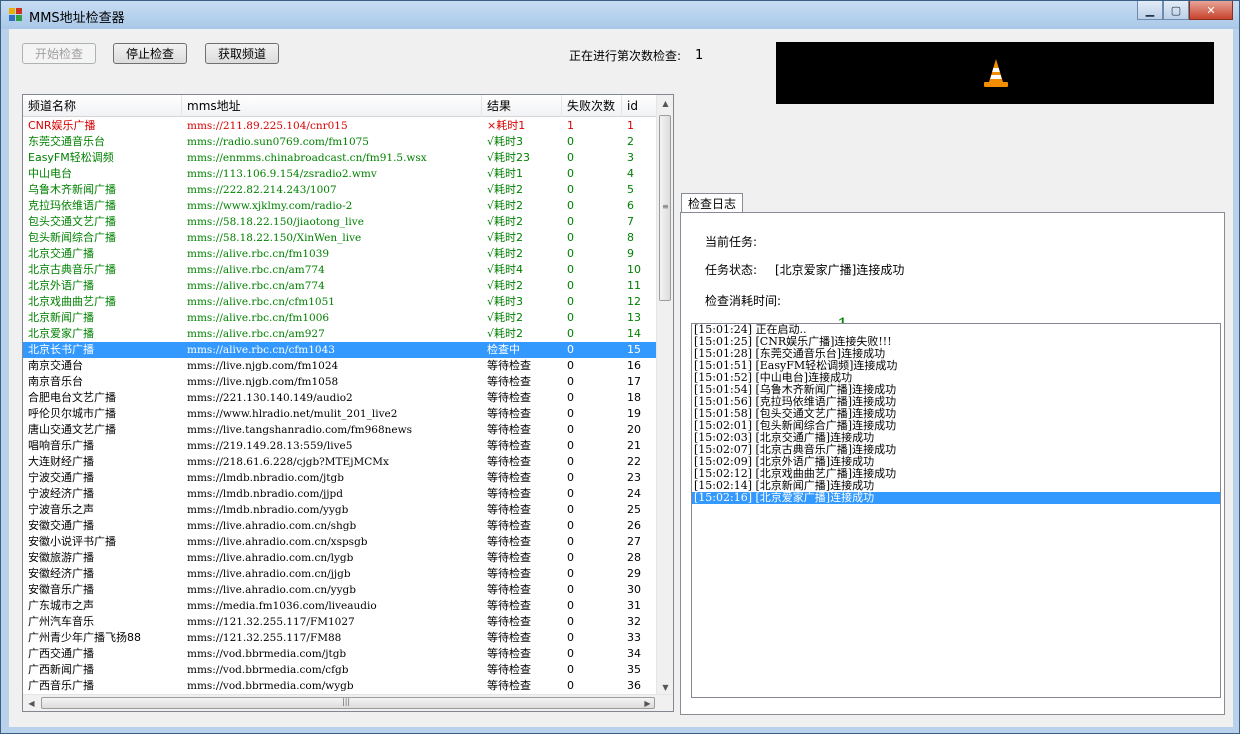 This screenshot has width=1240, height=734. Describe the element at coordinates (72, 237) in the screenshot. I see `cell-channel-name: 包头新闻综合广播` at that location.